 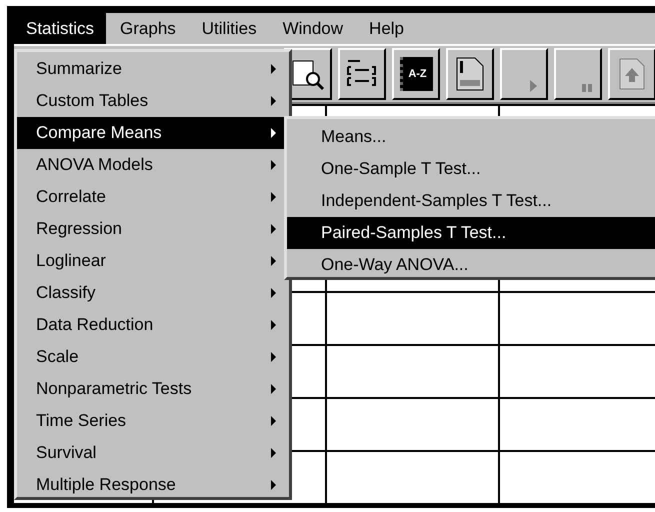 I want to click on menu-item: Time Series, so click(x=153, y=421).